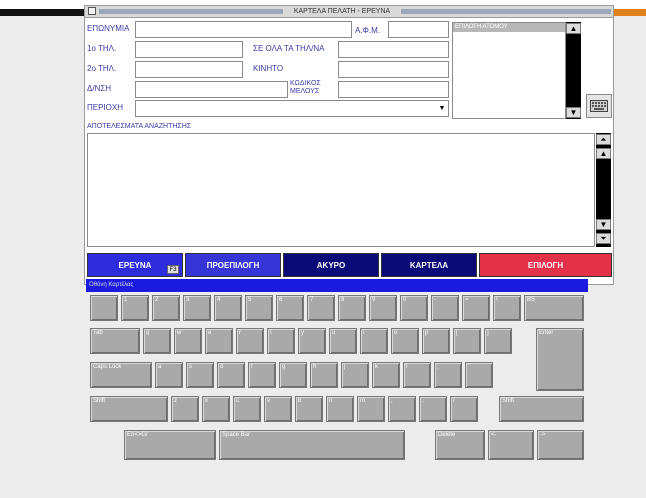 The image size is (646, 498). What do you see at coordinates (383, 308) in the screenshot?
I see `key-9: 9` at bounding box center [383, 308].